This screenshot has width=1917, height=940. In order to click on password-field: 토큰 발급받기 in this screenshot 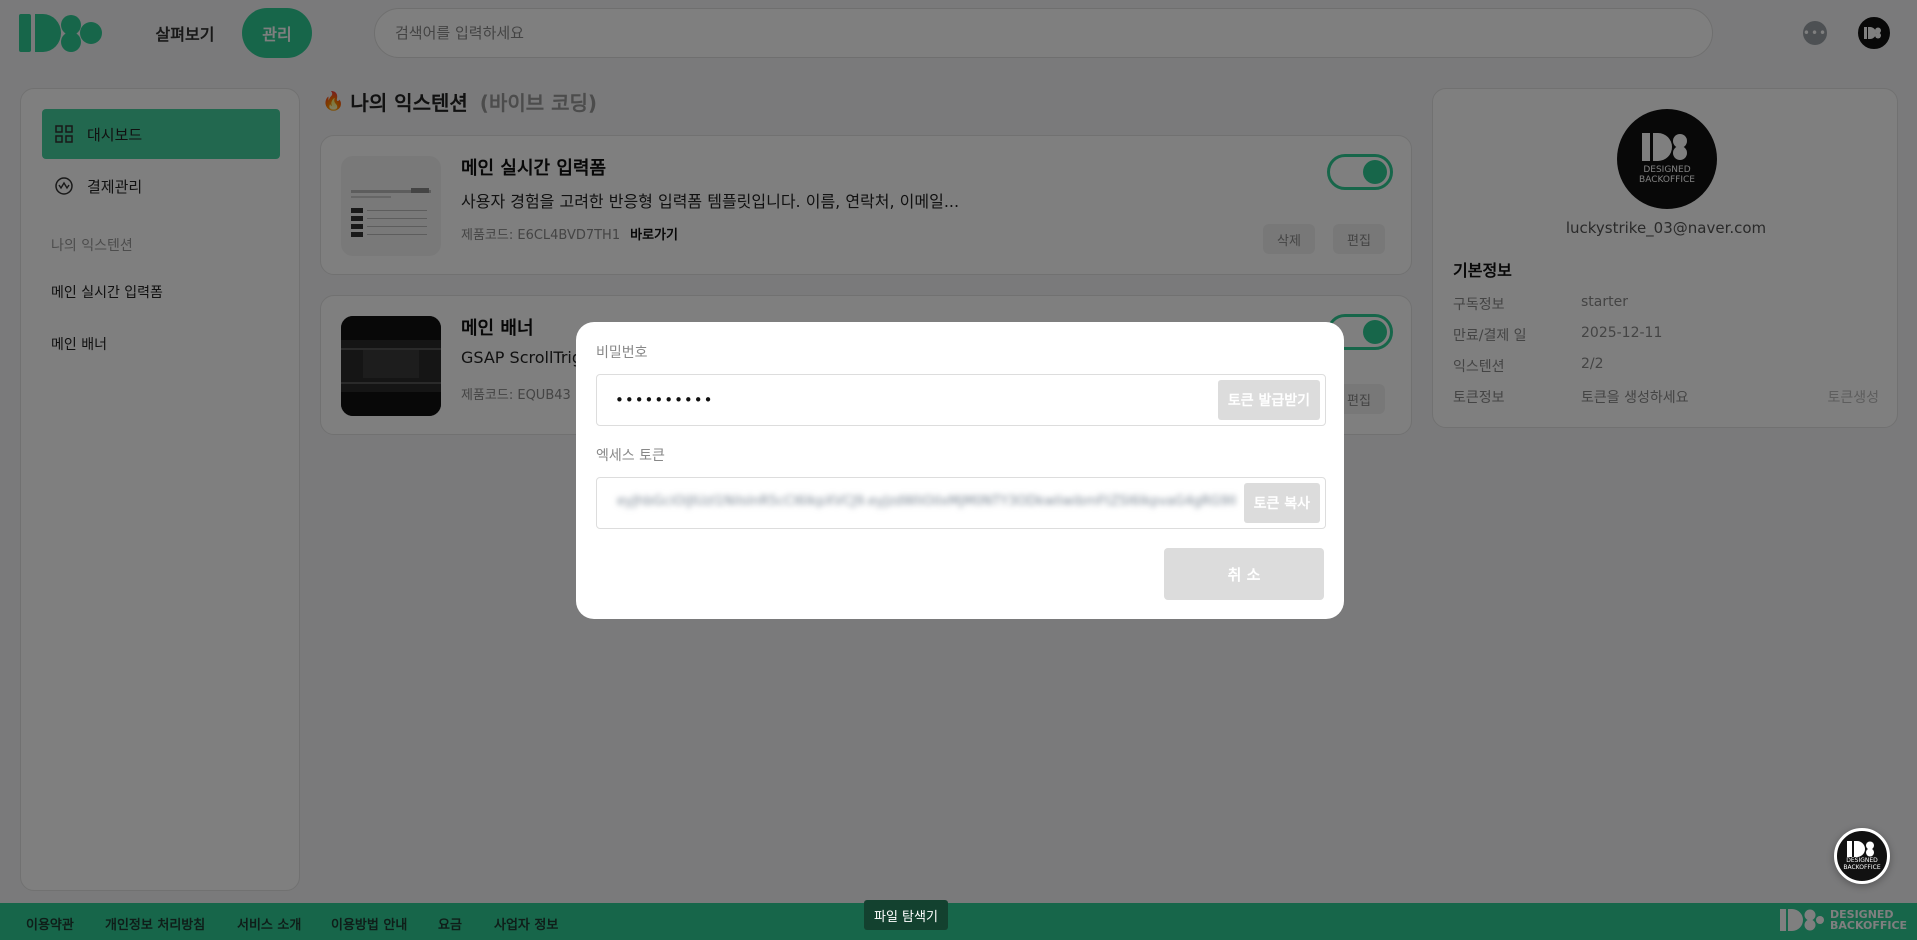, I will do `click(961, 400)`.